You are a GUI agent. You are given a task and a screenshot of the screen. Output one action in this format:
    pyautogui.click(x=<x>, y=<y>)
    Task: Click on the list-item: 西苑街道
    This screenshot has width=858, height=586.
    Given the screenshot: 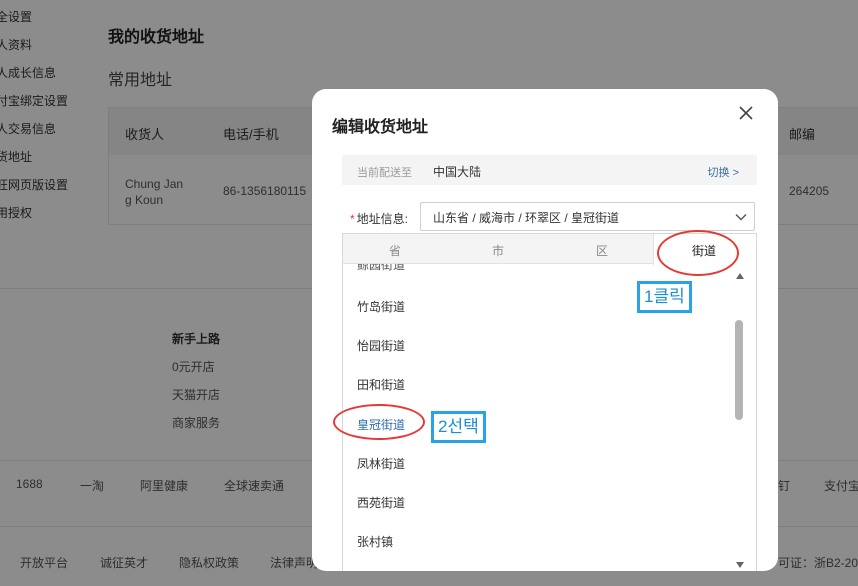 What is the action you would take?
    pyautogui.click(x=381, y=502)
    